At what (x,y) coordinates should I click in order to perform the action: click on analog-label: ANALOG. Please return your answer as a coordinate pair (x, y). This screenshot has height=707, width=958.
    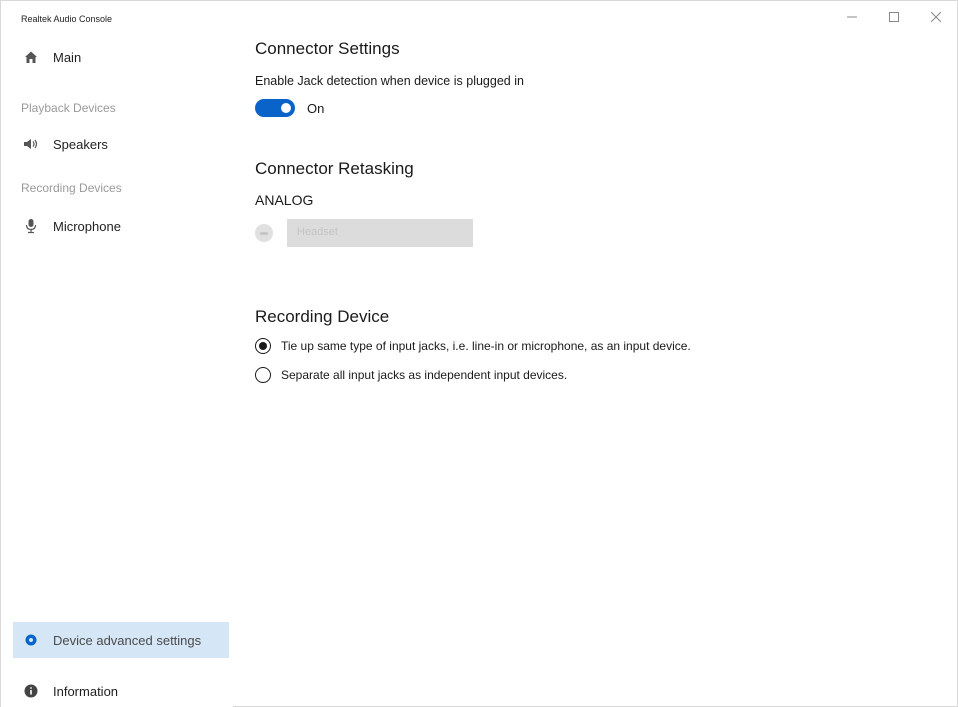
    Looking at the image, I should click on (284, 200).